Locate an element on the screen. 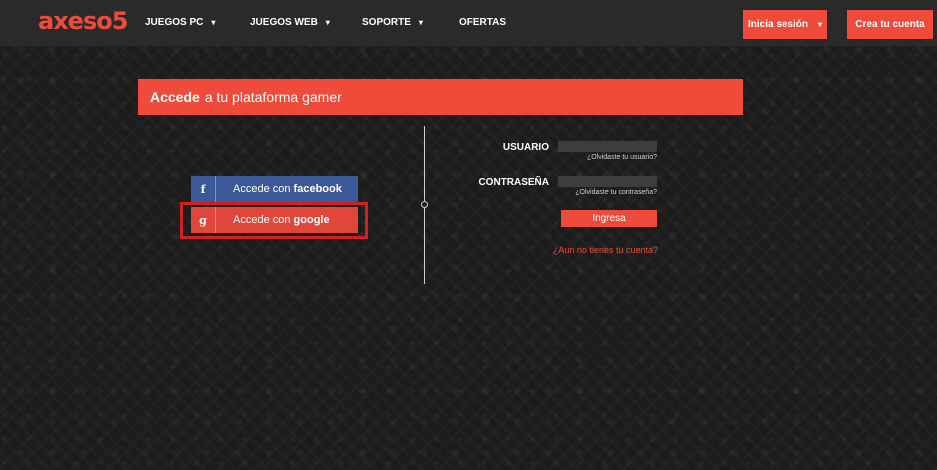 The image size is (937, 470). login-button: Inicia sesión ▾ is located at coordinates (785, 24).